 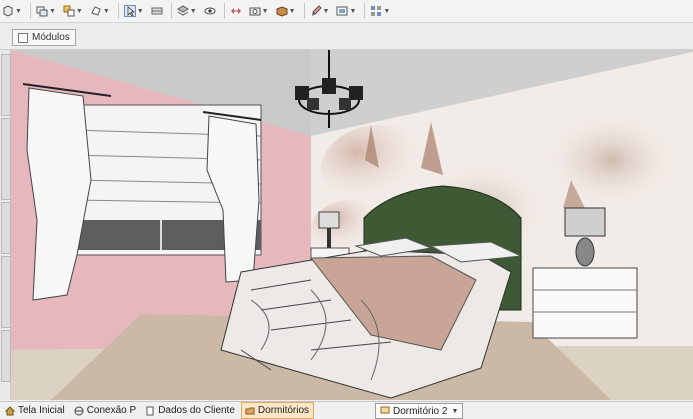 I want to click on wall-icon, so click(x=157, y=11).